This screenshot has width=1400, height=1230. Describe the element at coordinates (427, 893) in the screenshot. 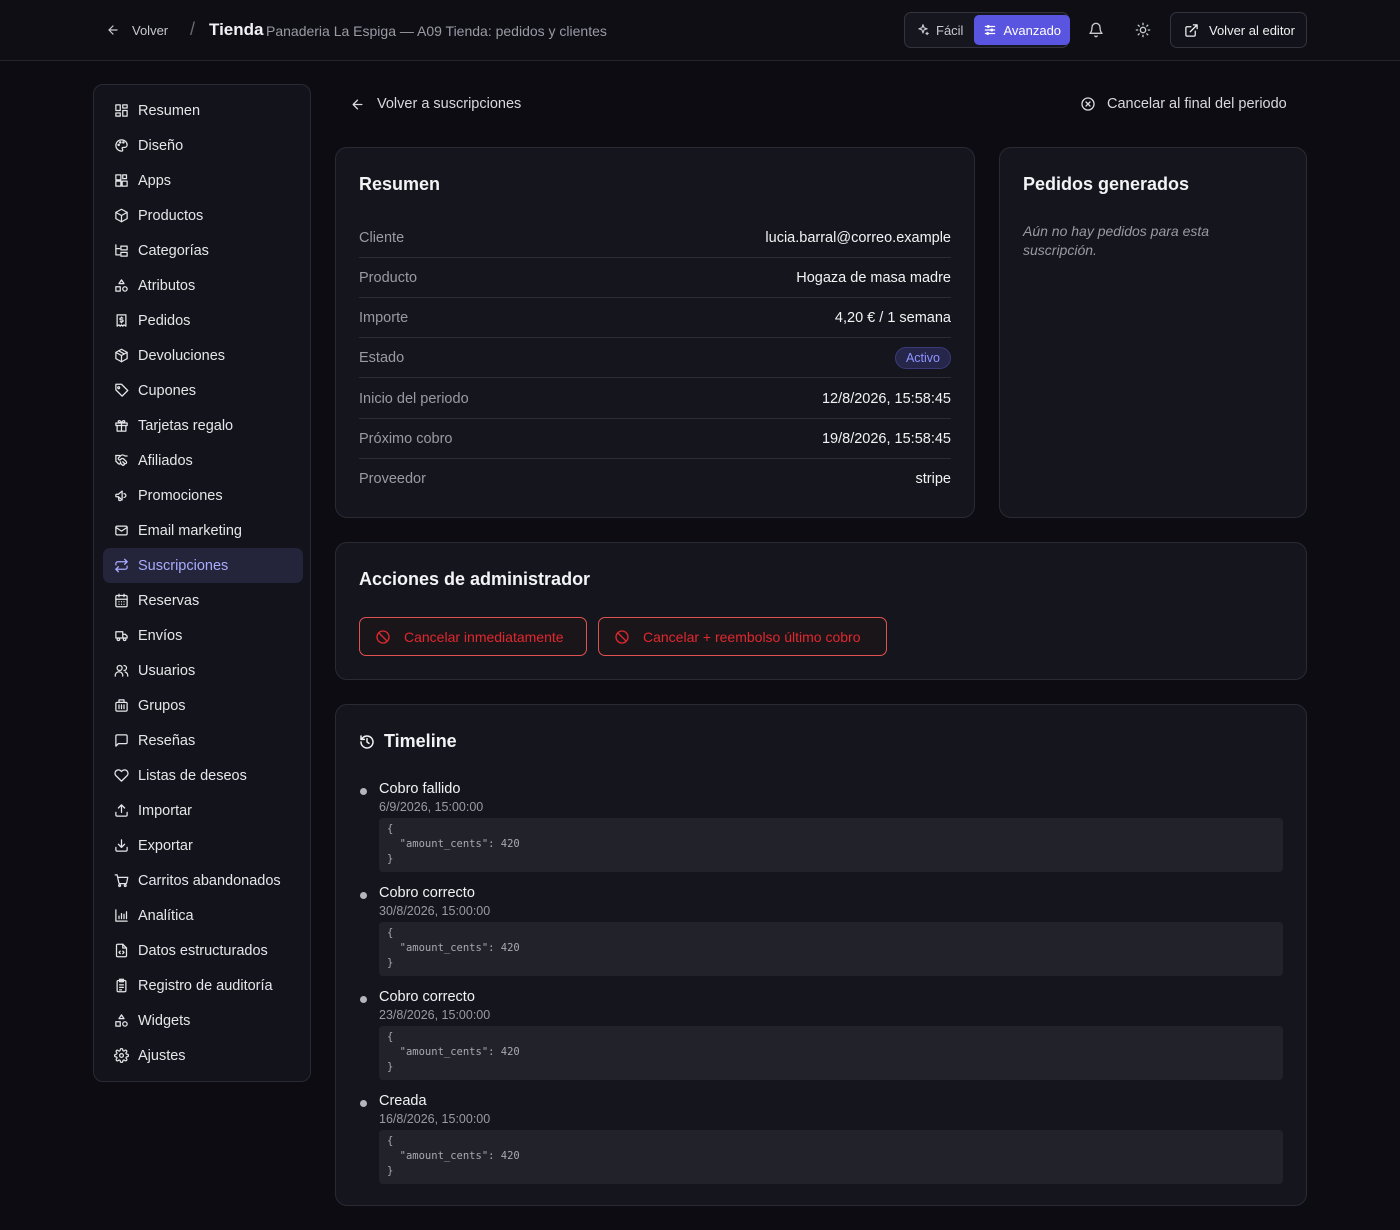

I see `timeline-event-title: Cobro correcto` at that location.